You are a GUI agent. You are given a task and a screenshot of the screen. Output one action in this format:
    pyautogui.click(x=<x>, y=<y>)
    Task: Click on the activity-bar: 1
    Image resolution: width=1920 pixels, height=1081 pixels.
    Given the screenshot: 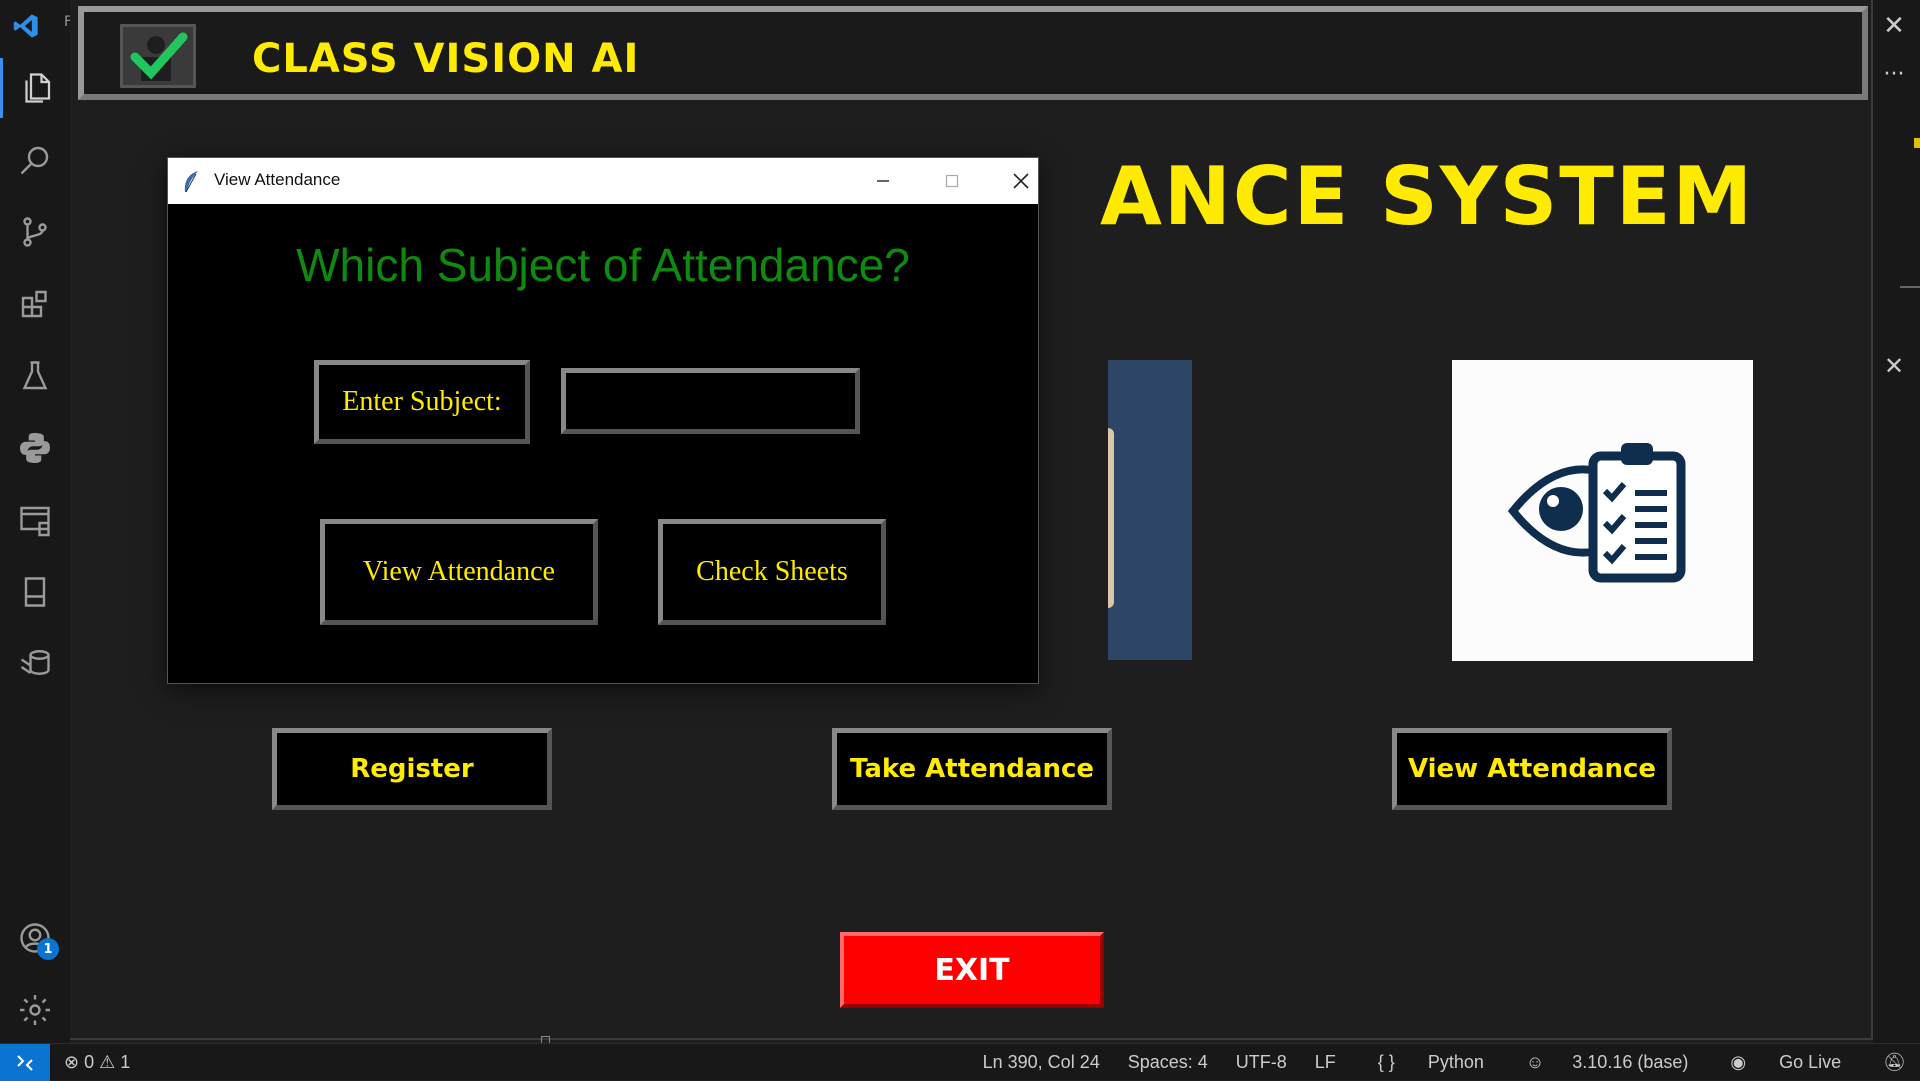 What is the action you would take?
    pyautogui.click(x=35, y=521)
    